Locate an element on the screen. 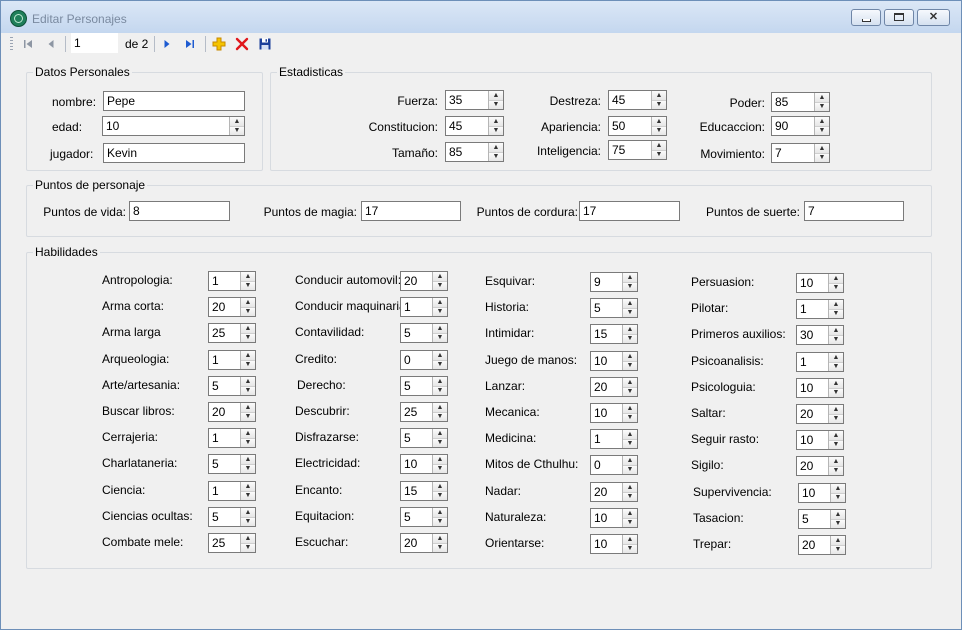 The image size is (962, 630). stat-inteligencia-spinner: ▲ ▼ is located at coordinates (658, 150).